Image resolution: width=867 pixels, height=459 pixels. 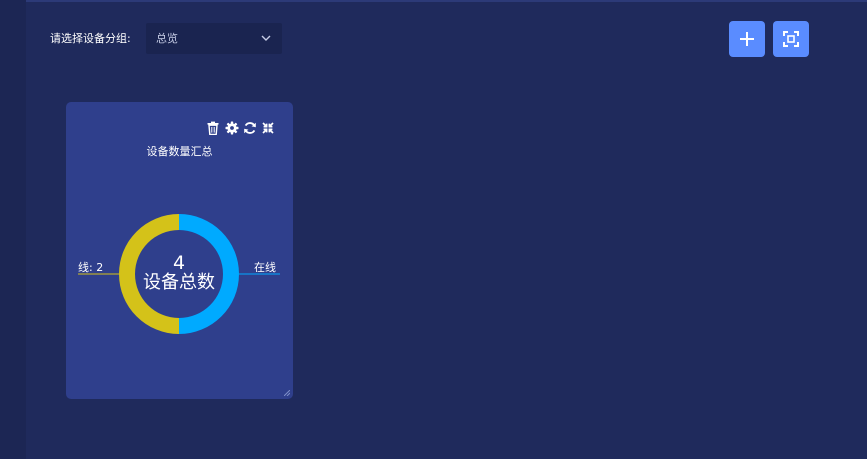 I want to click on device-total-value: 4, so click(x=179, y=263).